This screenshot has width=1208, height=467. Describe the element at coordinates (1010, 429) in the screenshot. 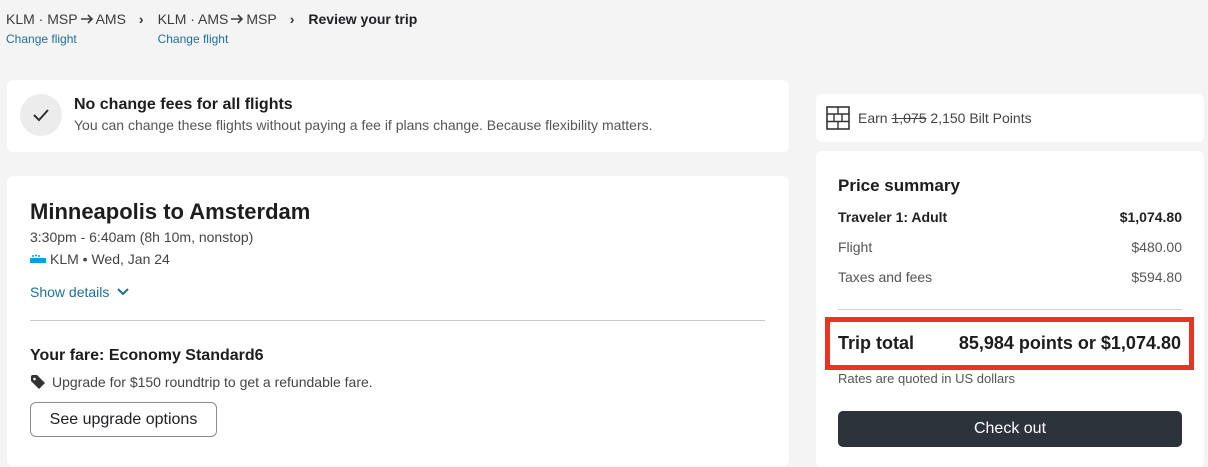

I see `check-out-button: Check out` at that location.